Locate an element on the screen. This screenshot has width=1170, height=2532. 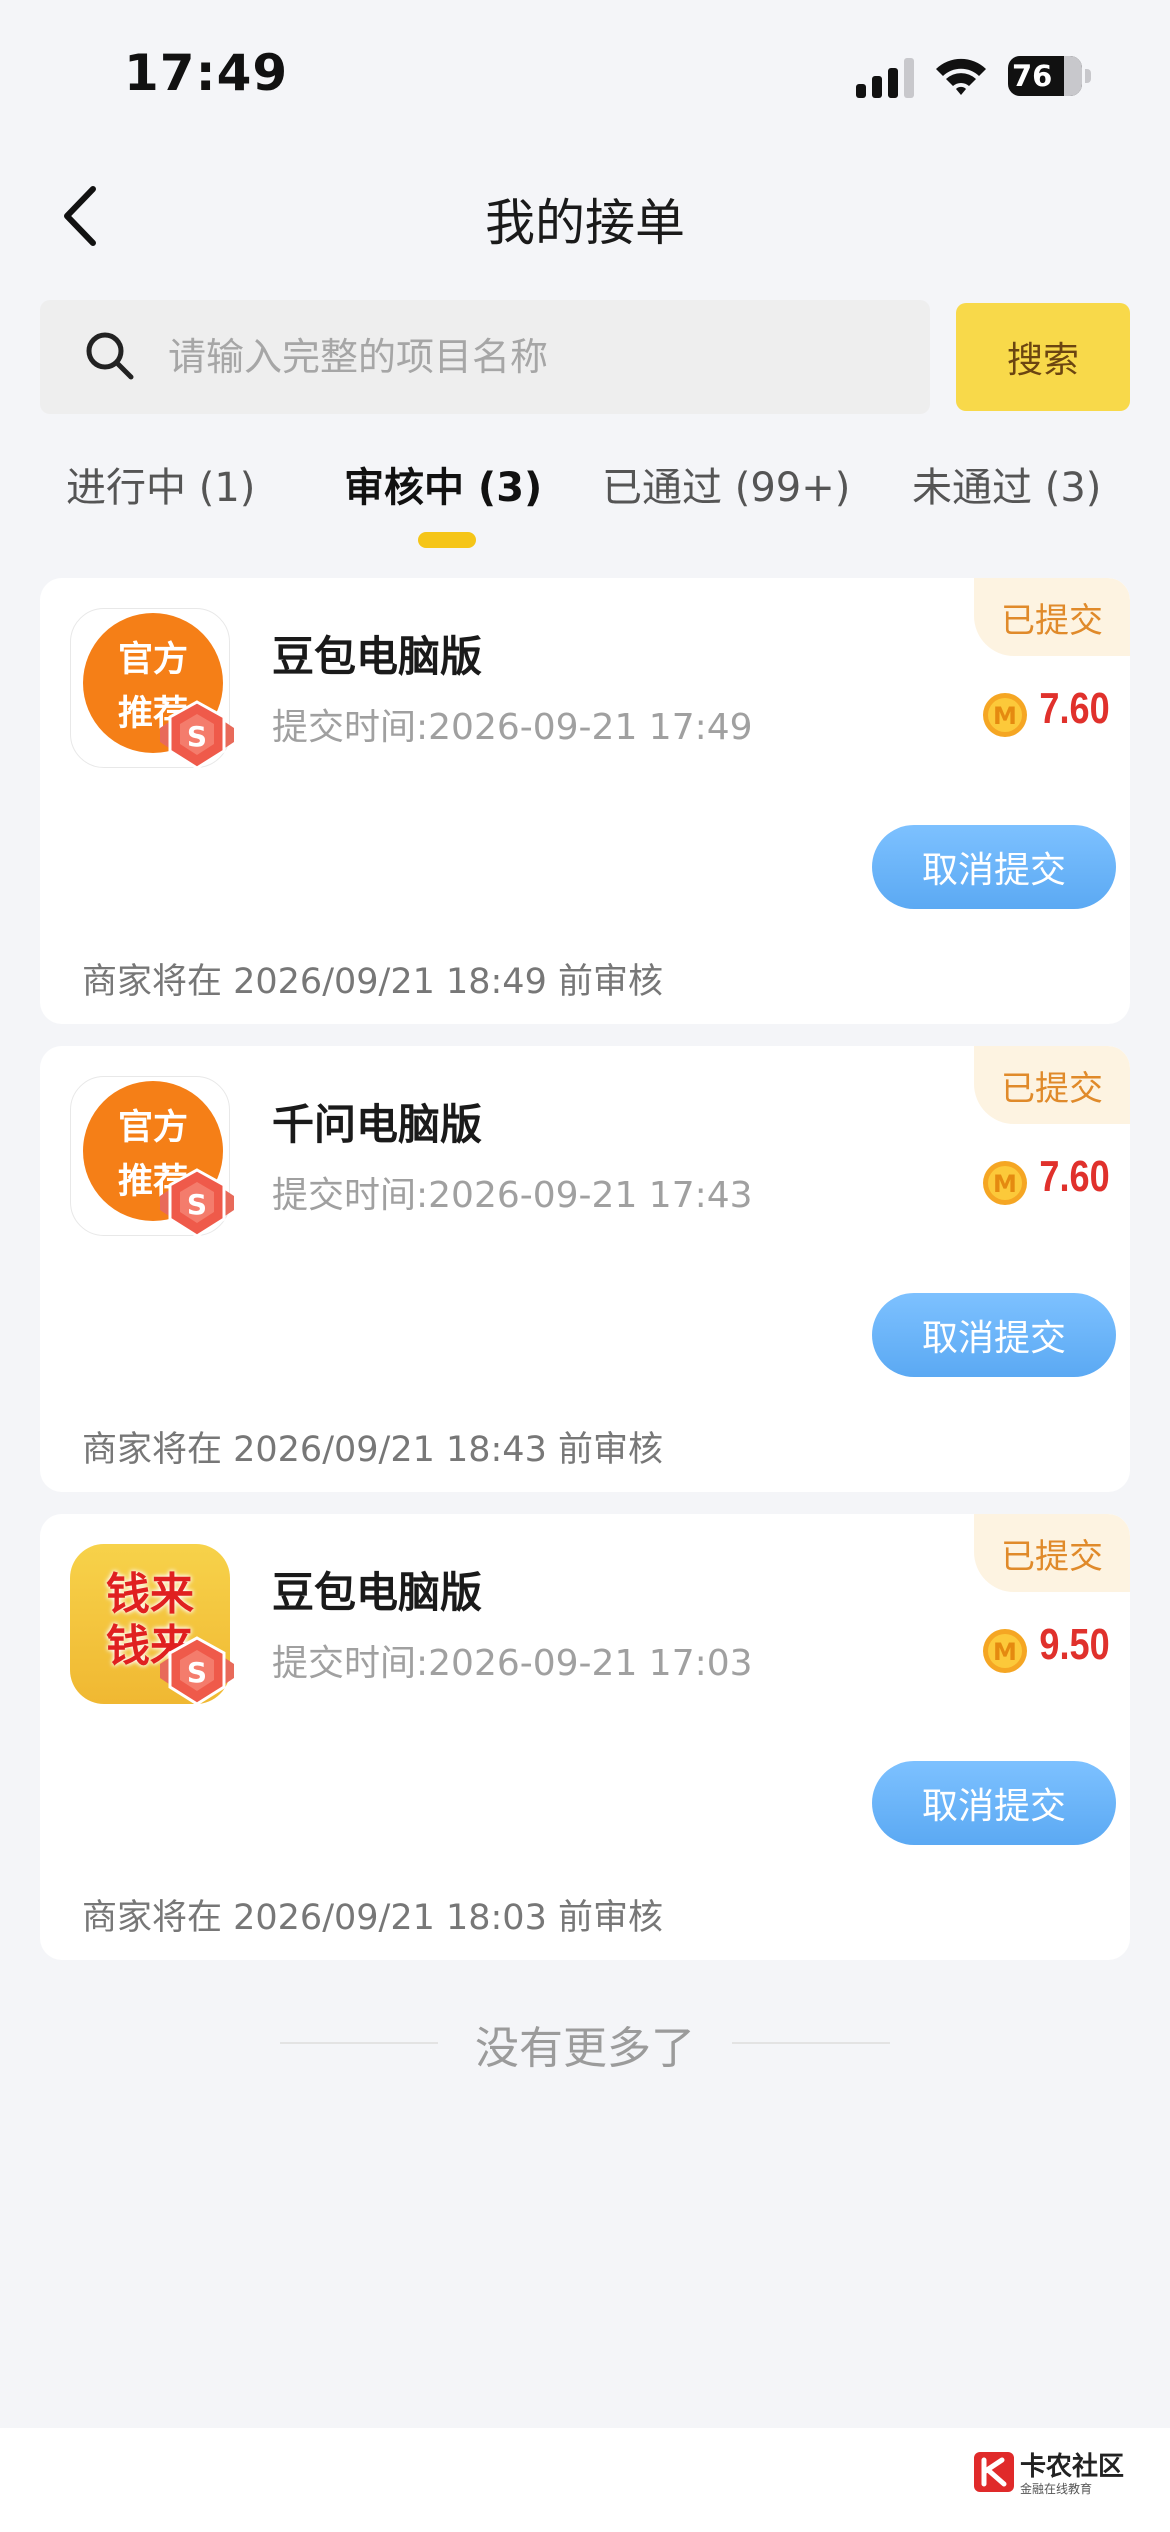
tab-rejected: 未通过 (3) is located at coordinates (1006, 484).